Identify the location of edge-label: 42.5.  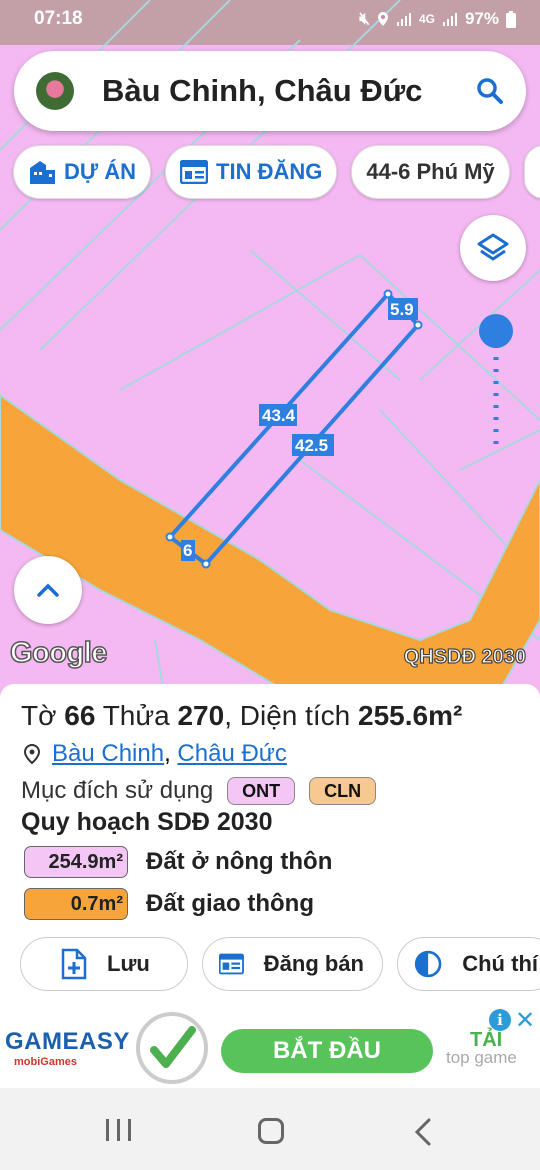
(311, 445).